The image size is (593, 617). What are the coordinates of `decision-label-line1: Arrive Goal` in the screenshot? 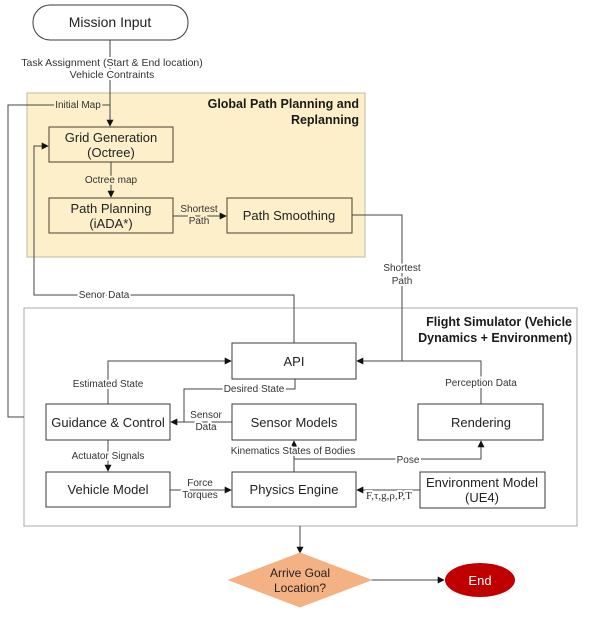 It's located at (300, 573).